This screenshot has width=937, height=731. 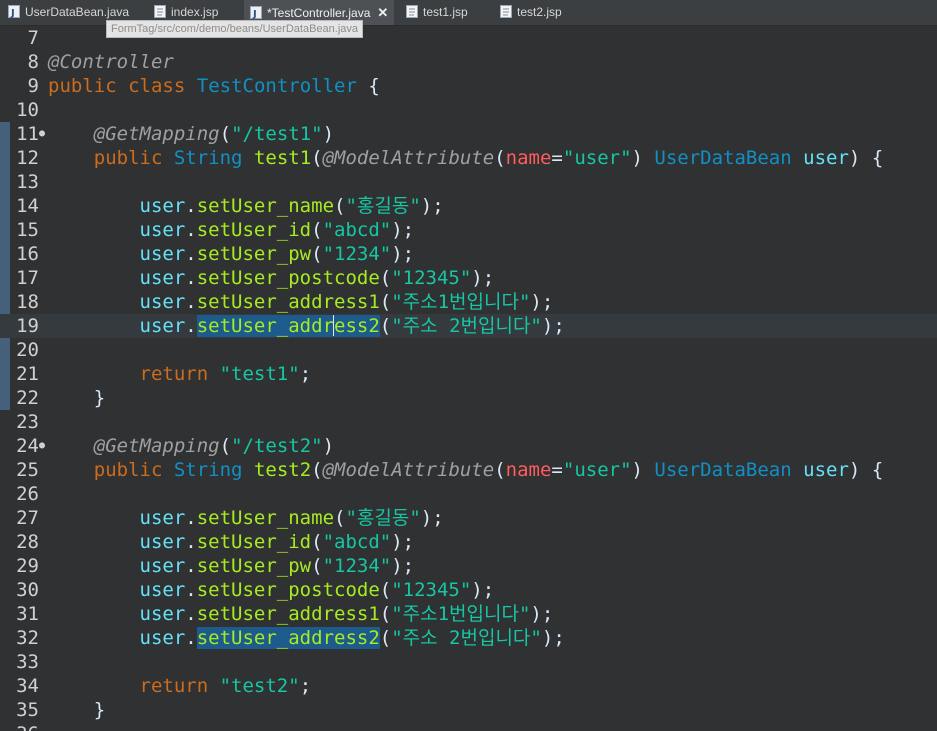 I want to click on code-line: 23, so click(x=27, y=422).